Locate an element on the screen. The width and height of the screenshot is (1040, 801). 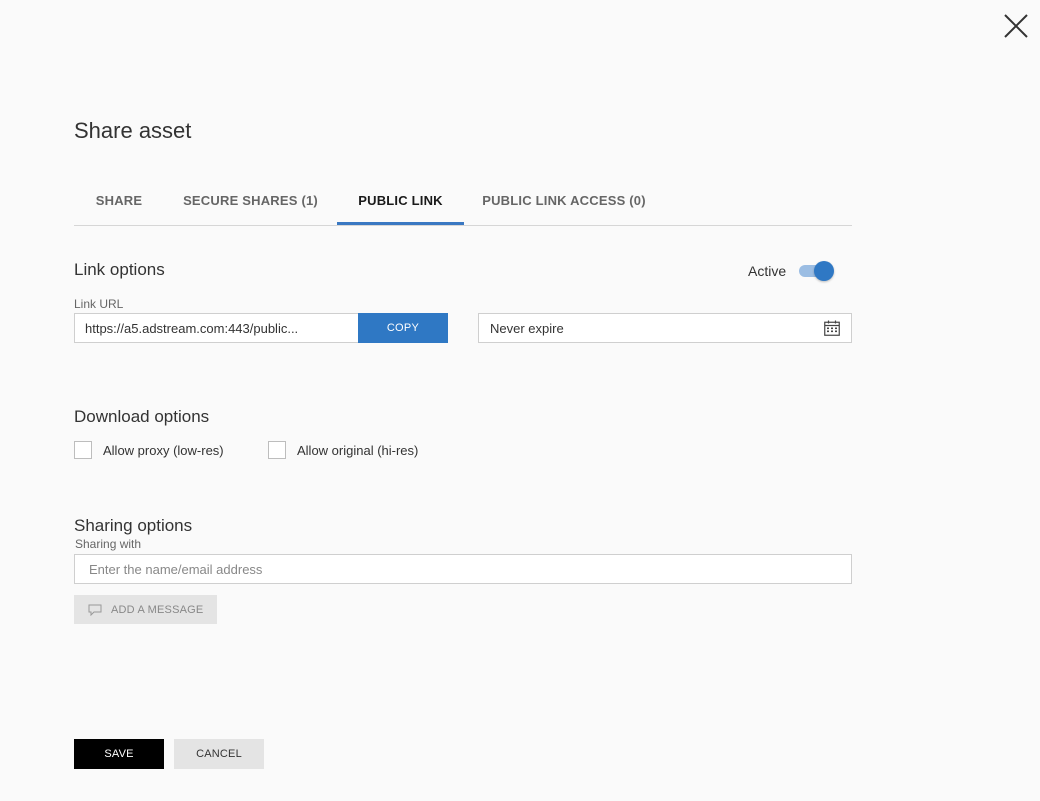
allow-original-checkbox is located at coordinates (277, 450).